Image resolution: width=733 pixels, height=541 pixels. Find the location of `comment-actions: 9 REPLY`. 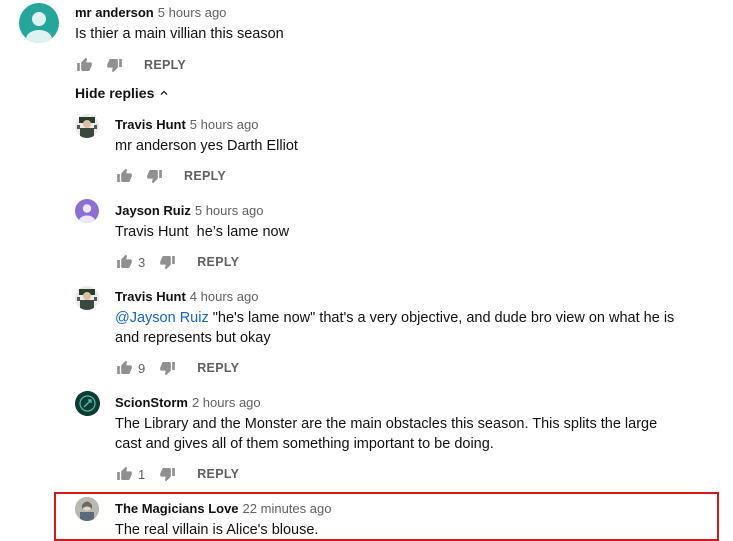

comment-actions: 9 REPLY is located at coordinates (176, 368).